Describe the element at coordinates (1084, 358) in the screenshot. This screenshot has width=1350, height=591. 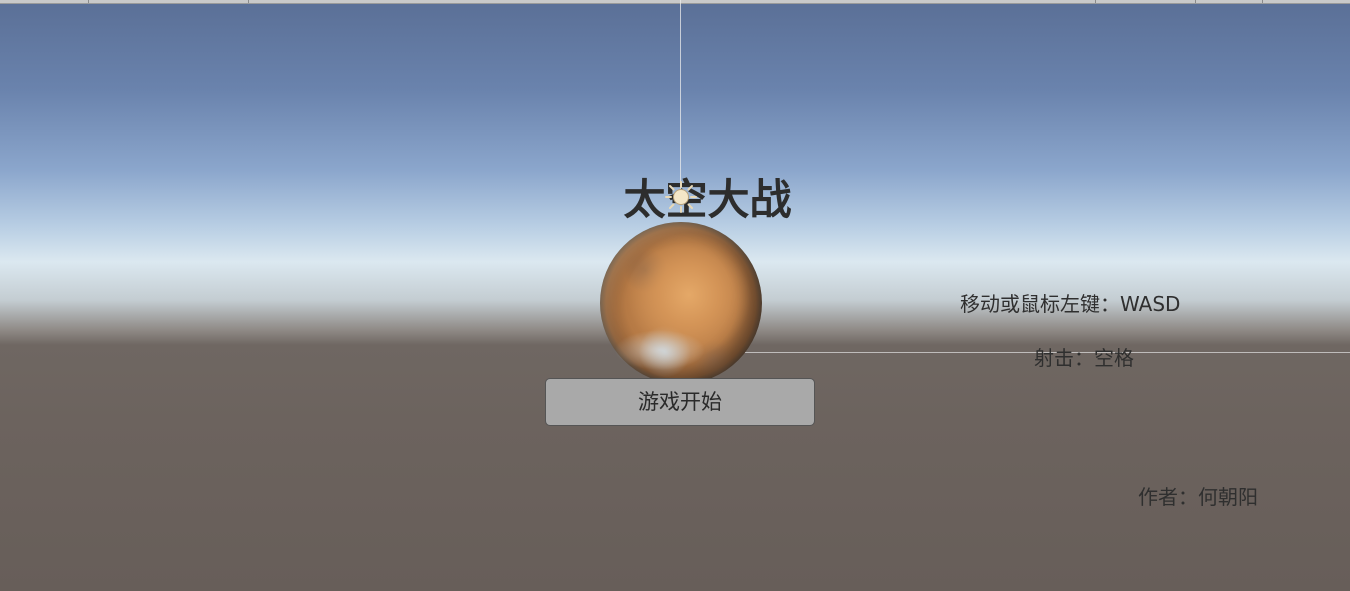
I see `shoot-controls-text: 射击：空格` at that location.